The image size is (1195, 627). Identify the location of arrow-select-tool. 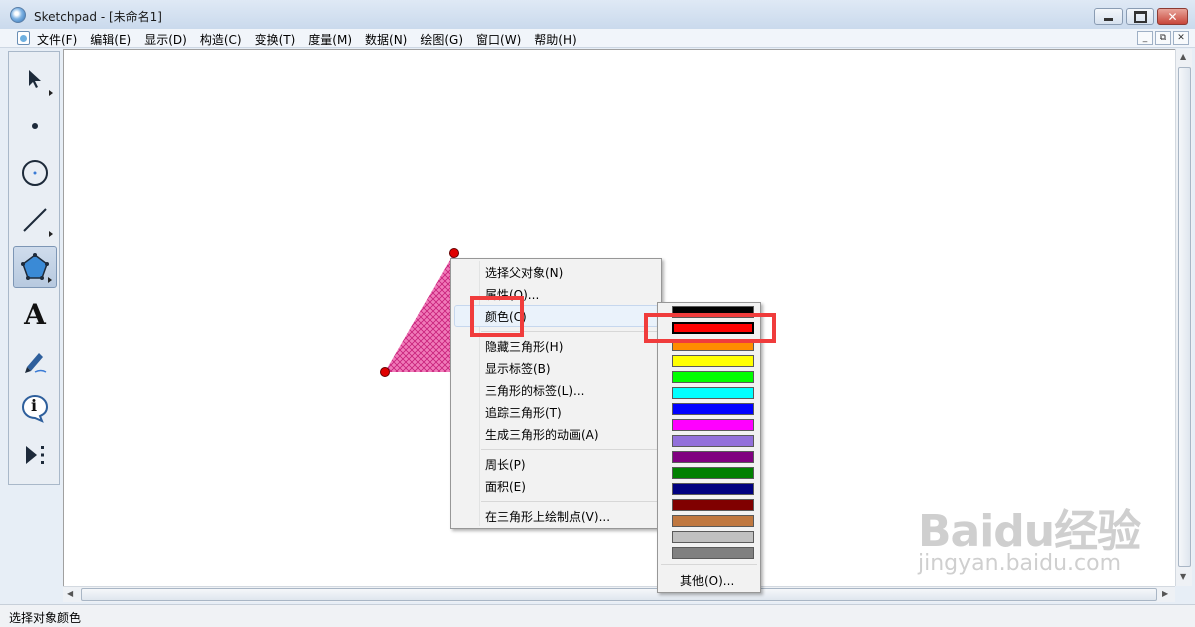
(35, 79).